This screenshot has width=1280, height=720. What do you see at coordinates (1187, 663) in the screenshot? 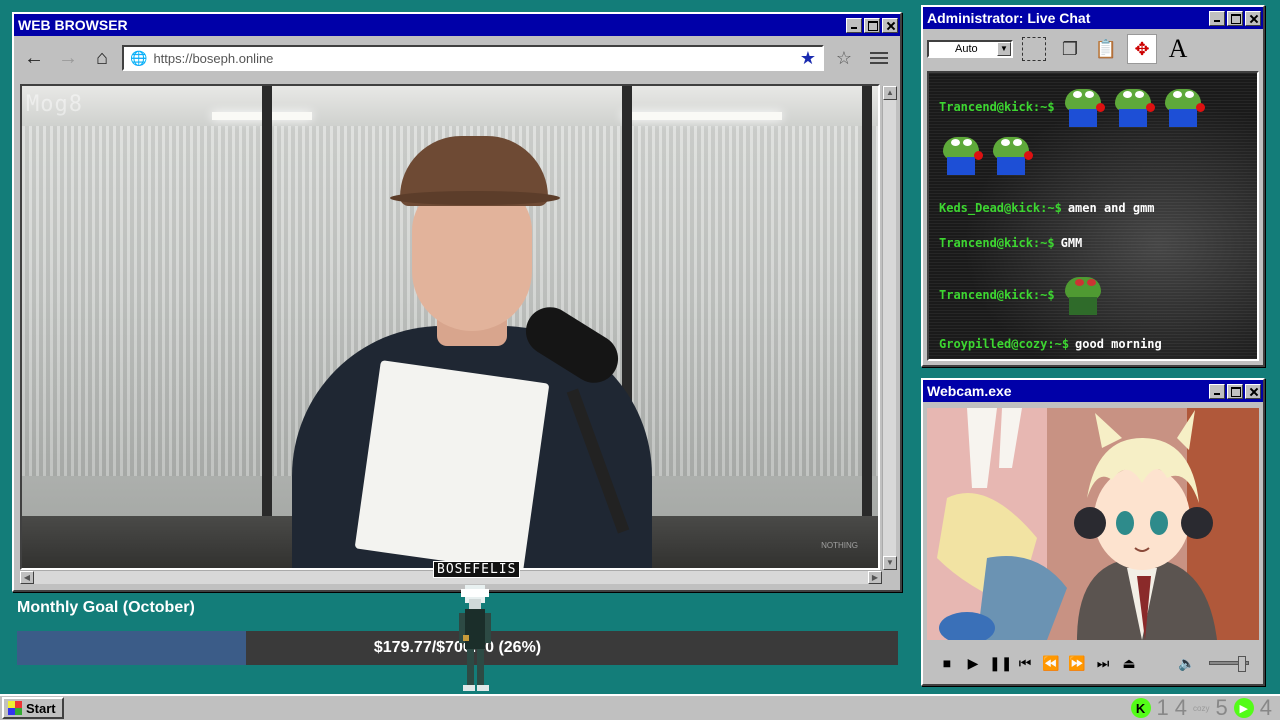
I see `volume-icon: 🔈` at bounding box center [1187, 663].